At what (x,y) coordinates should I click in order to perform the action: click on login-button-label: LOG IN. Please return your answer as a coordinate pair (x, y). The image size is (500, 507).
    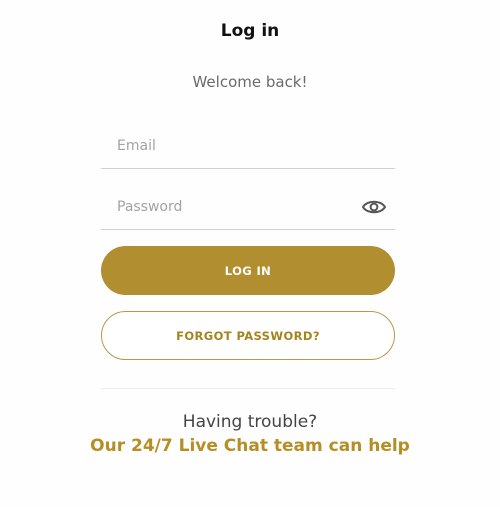
    Looking at the image, I should click on (248, 270).